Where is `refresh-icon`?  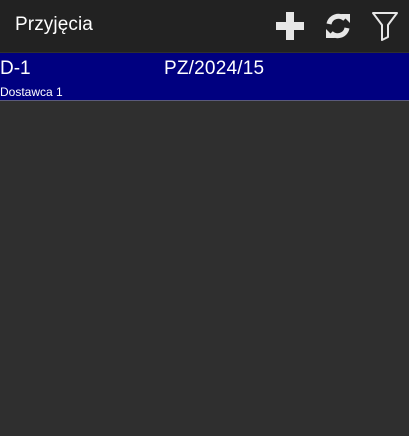 refresh-icon is located at coordinates (338, 26).